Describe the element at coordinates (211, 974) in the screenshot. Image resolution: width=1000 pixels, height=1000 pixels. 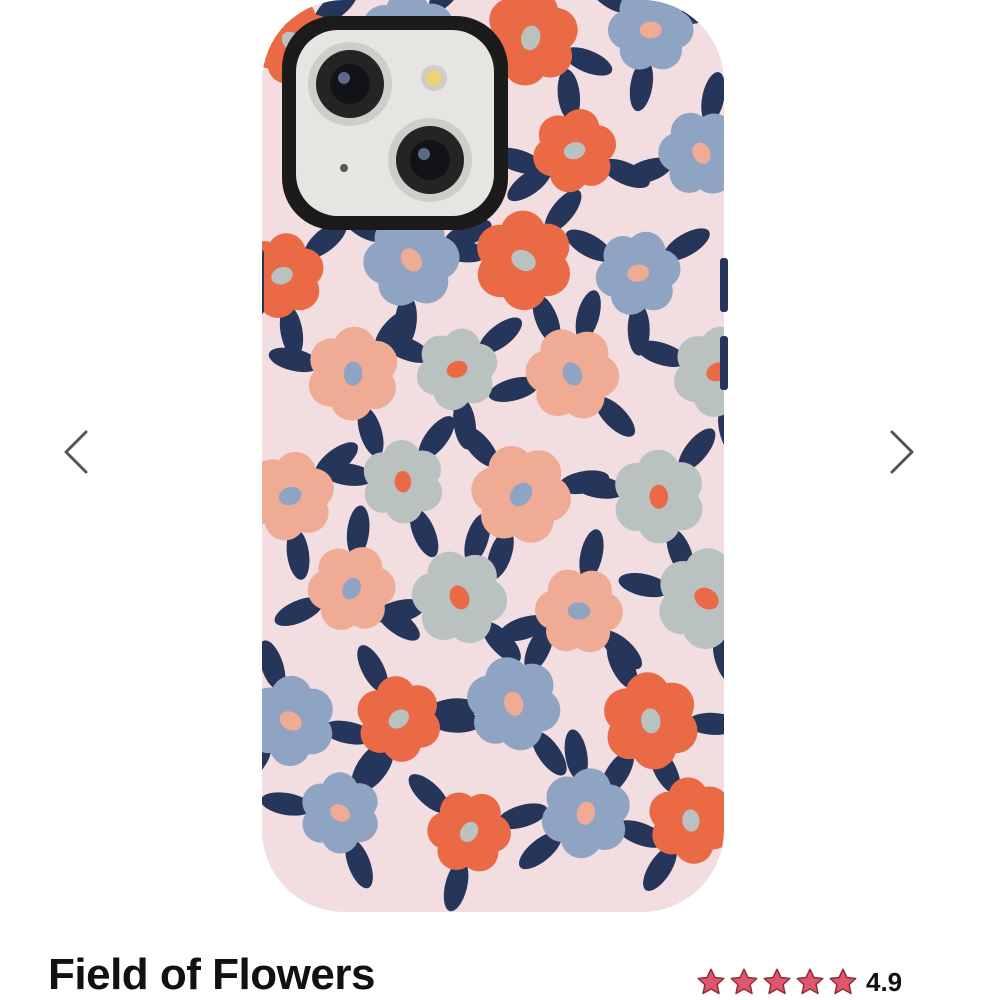
I see `product-title: Field of Flowers` at that location.